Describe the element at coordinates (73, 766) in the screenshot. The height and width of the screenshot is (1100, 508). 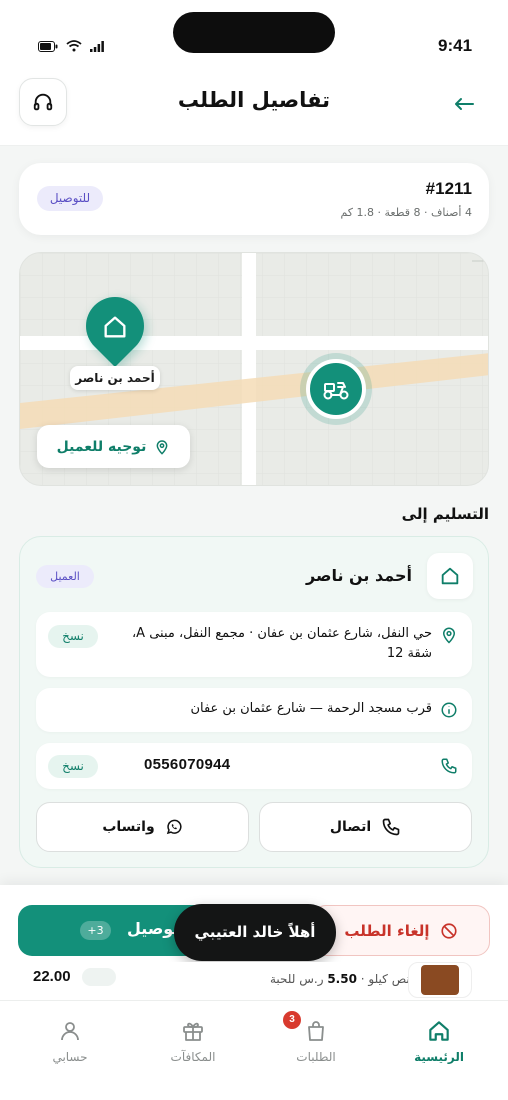
I see `copy-phone-button: نسخ` at that location.